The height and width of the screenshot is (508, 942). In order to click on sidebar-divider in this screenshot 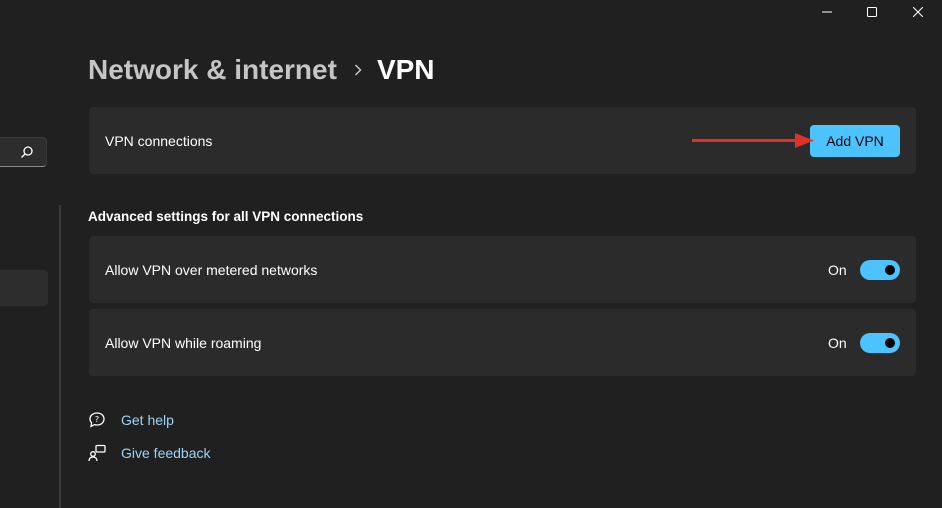, I will do `click(60, 356)`.